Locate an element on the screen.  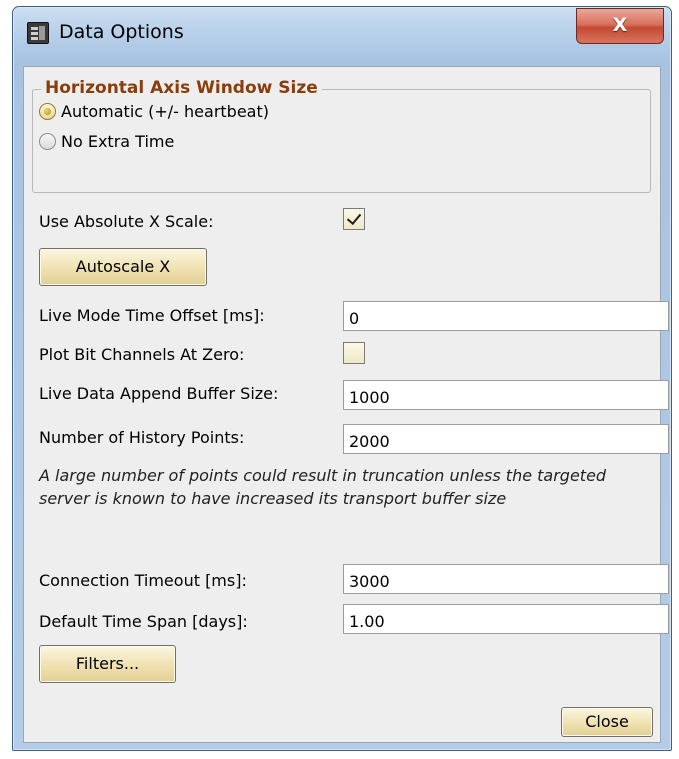
absolute-x-label: Use Absolute X Scale: is located at coordinates (126, 221).